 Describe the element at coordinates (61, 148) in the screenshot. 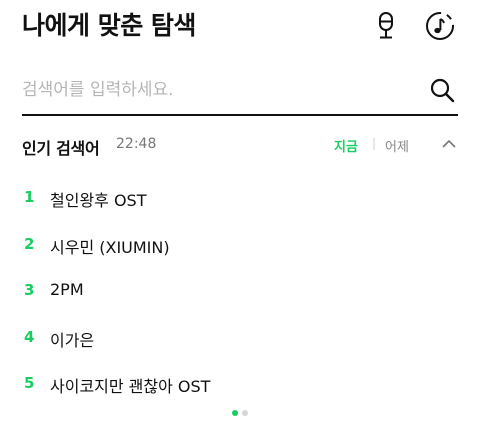

I see `trending-title: 인기 검색어` at that location.